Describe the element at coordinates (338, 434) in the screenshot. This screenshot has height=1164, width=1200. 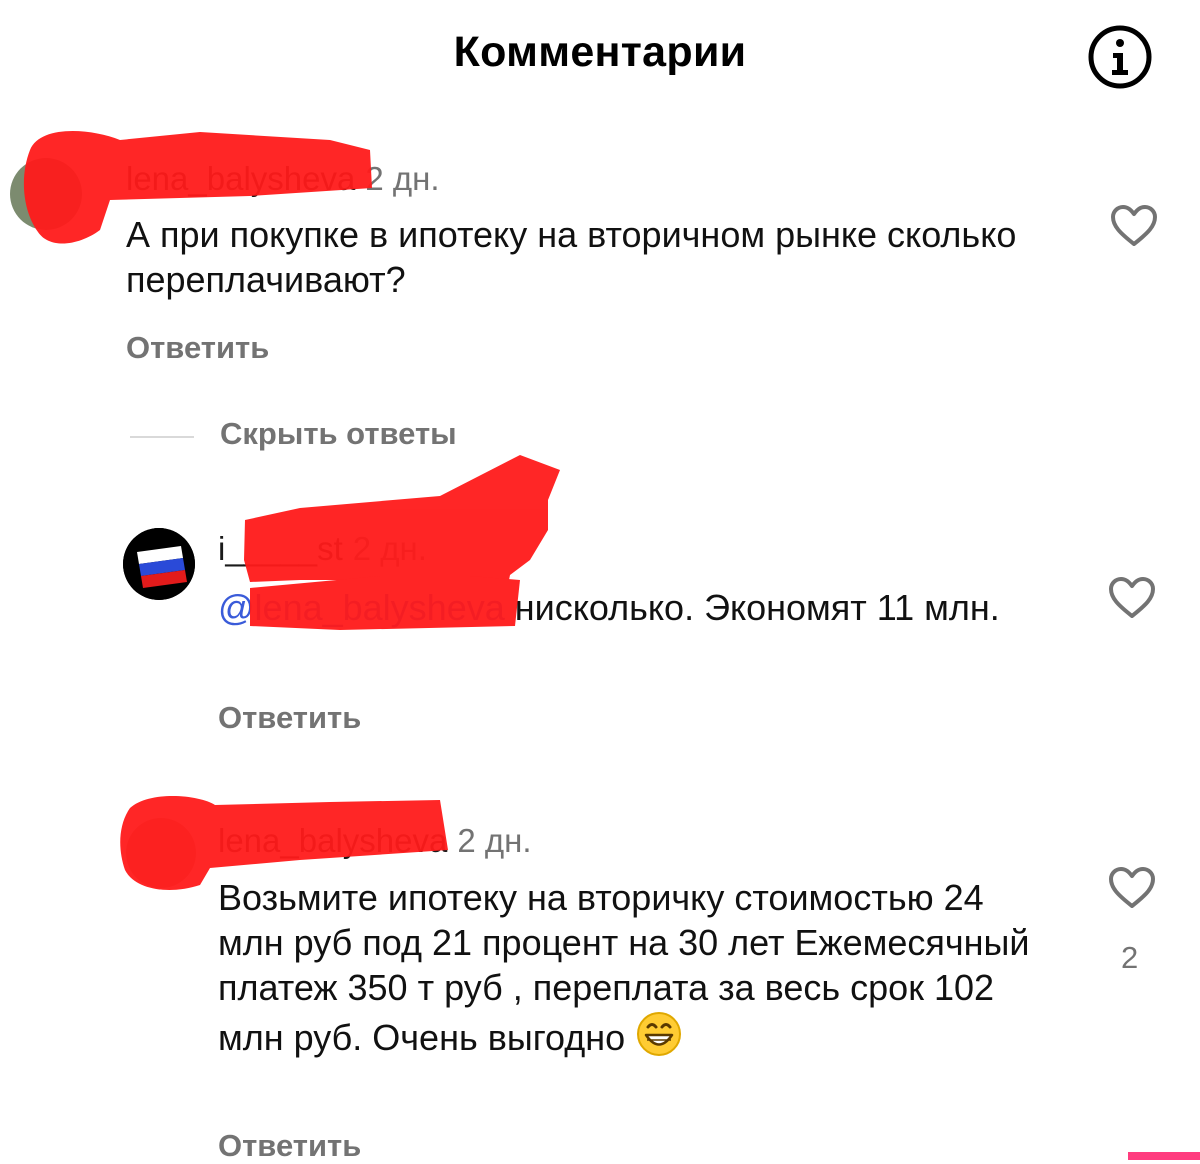
I see `hide-replies-button: Скрыть ответы` at that location.